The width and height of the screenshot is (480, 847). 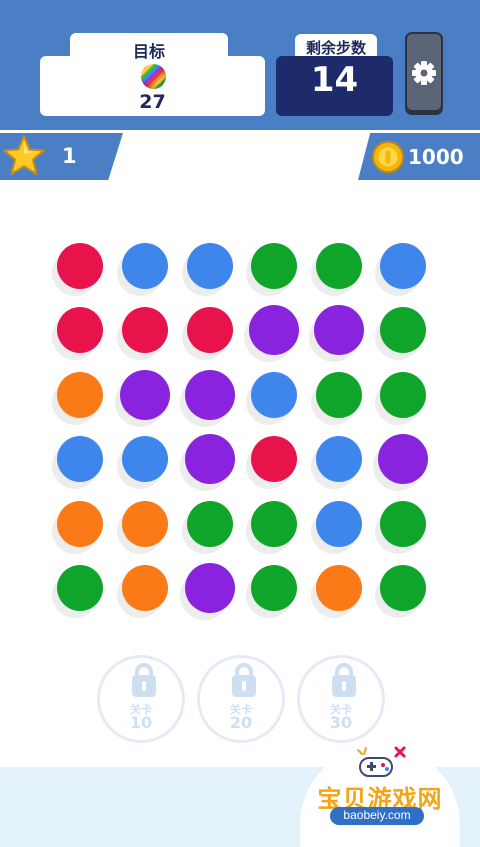 What do you see at coordinates (341, 722) in the screenshot?
I see `lock-level: 30` at bounding box center [341, 722].